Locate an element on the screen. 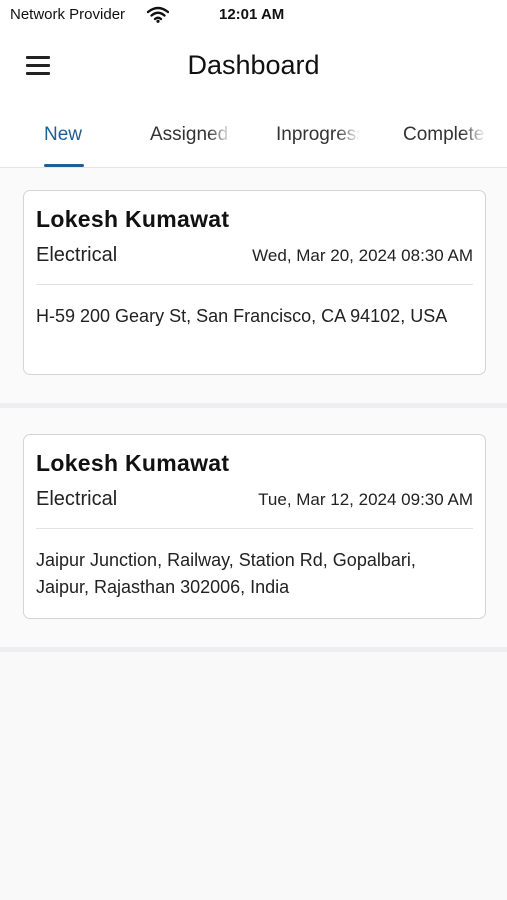 The image size is (507, 900). active-tab-indicator is located at coordinates (64, 165).